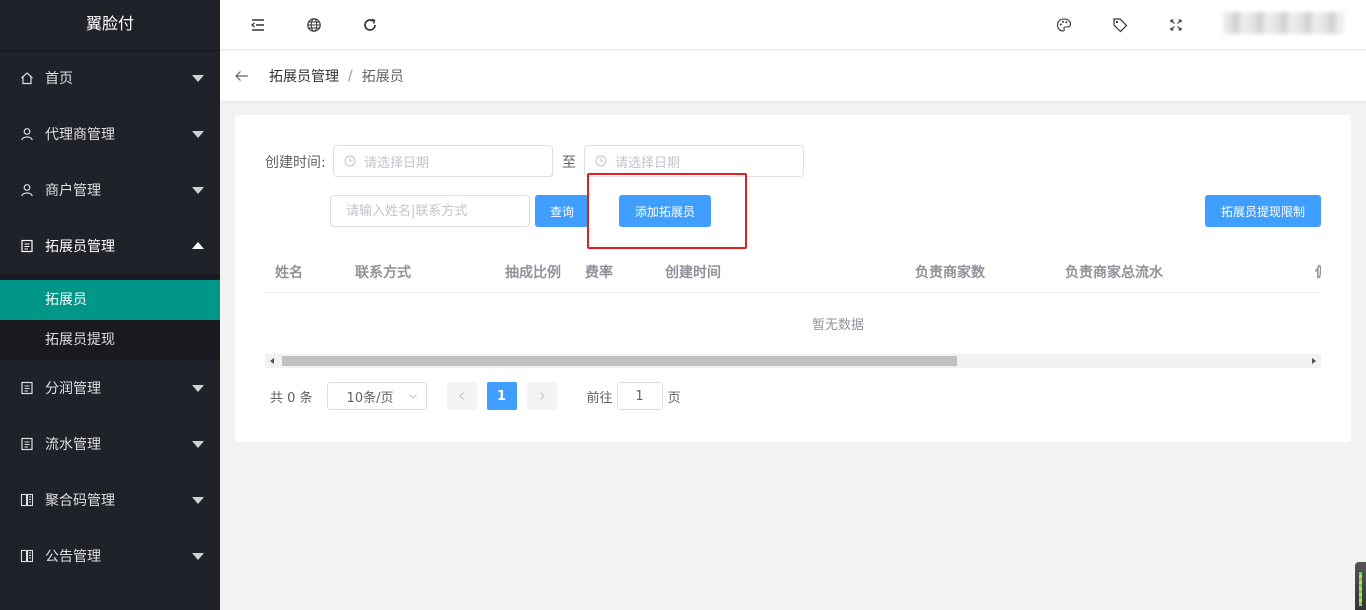 This screenshot has height=610, width=1366. What do you see at coordinates (110, 190) in the screenshot?
I see `sidebar-item-merchants: 商户管理` at bounding box center [110, 190].